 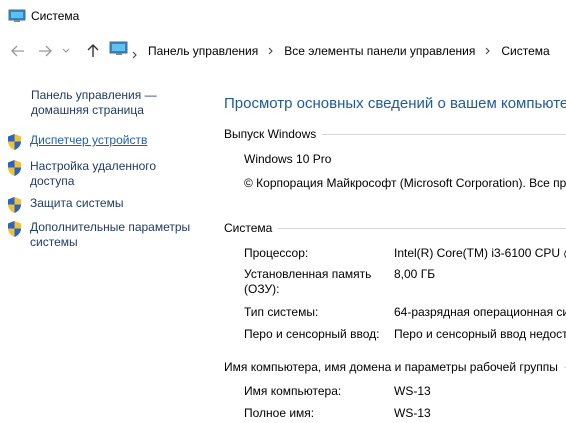 What do you see at coordinates (17, 18) in the screenshot?
I see `system-monitor-icon` at bounding box center [17, 18].